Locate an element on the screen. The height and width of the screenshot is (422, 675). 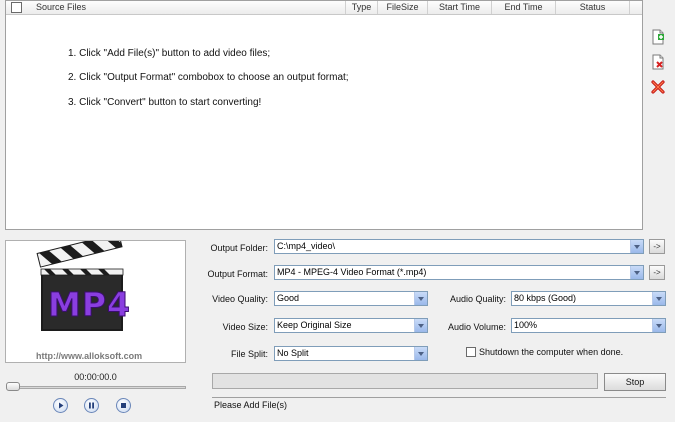
file-split-combo: No Split is located at coordinates (351, 353).